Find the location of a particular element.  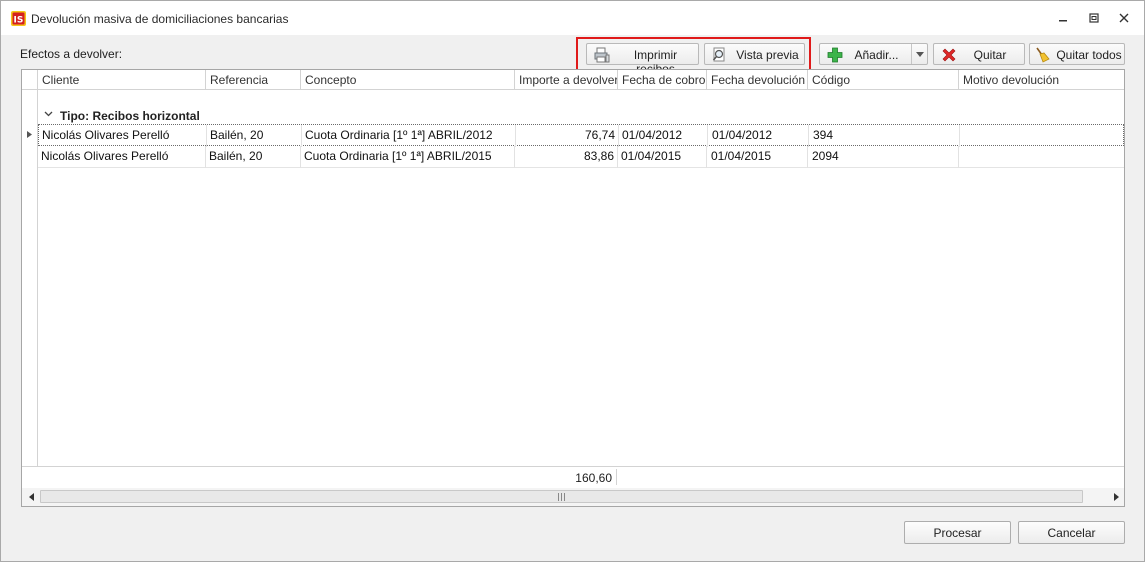

red-x-icon is located at coordinates (949, 55).